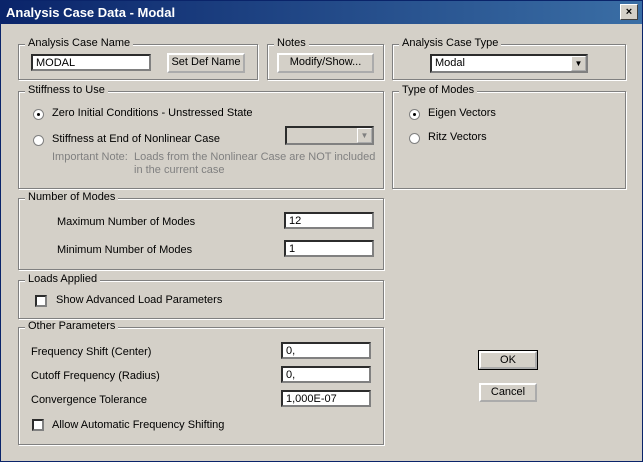 Image resolution: width=643 pixels, height=462 pixels. Describe the element at coordinates (89, 400) in the screenshot. I see `convergence-tolerance-label: Convergence Tolerance` at that location.